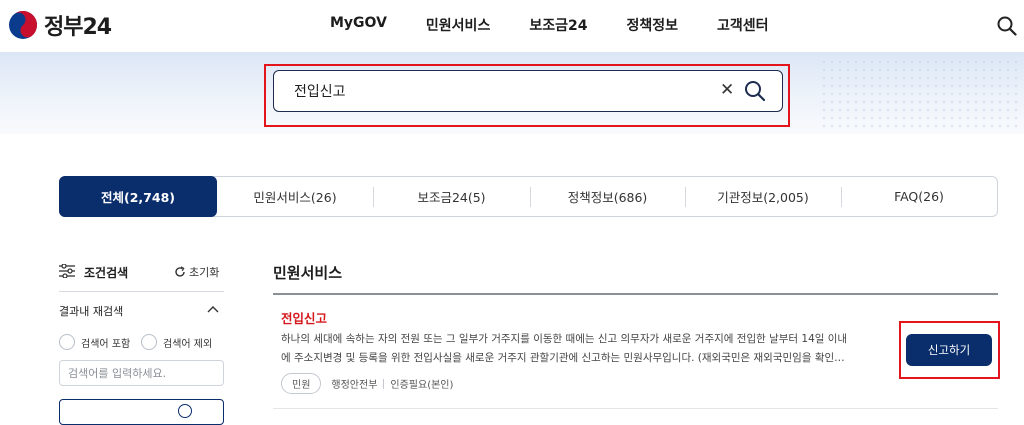 This screenshot has width=1024, height=425. I want to click on agency-name: 행정안전부, so click(354, 385).